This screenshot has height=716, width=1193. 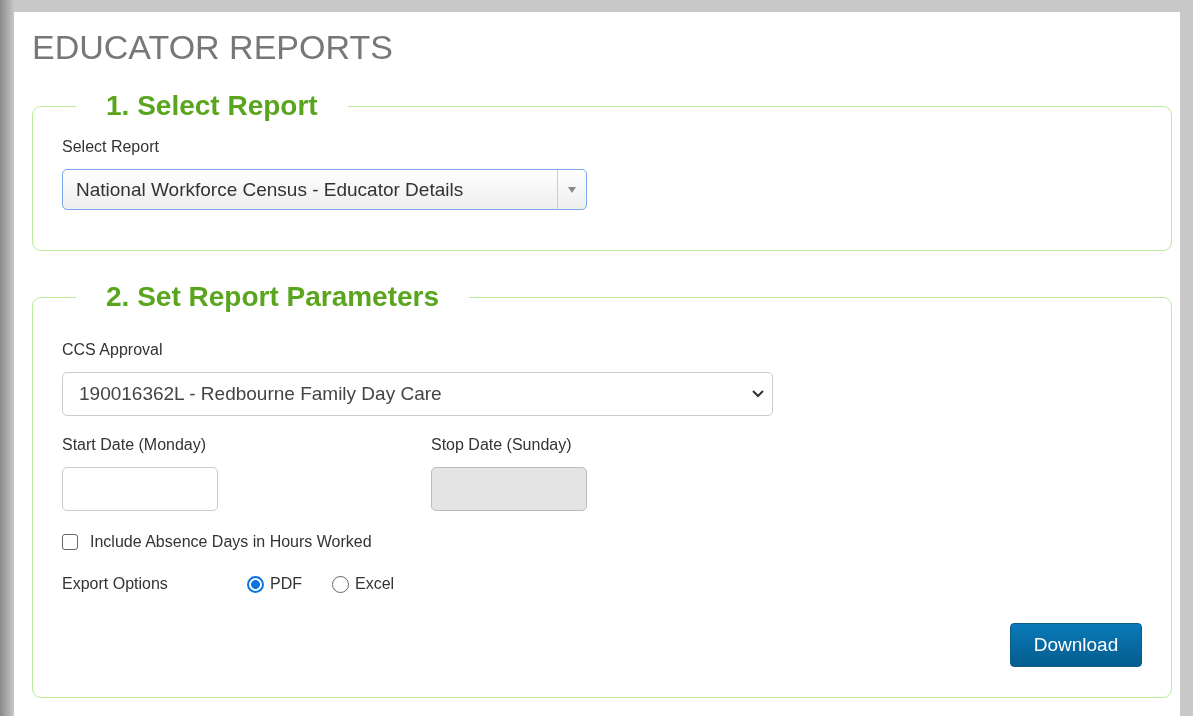 What do you see at coordinates (286, 584) in the screenshot?
I see `radio-label: PDF` at bounding box center [286, 584].